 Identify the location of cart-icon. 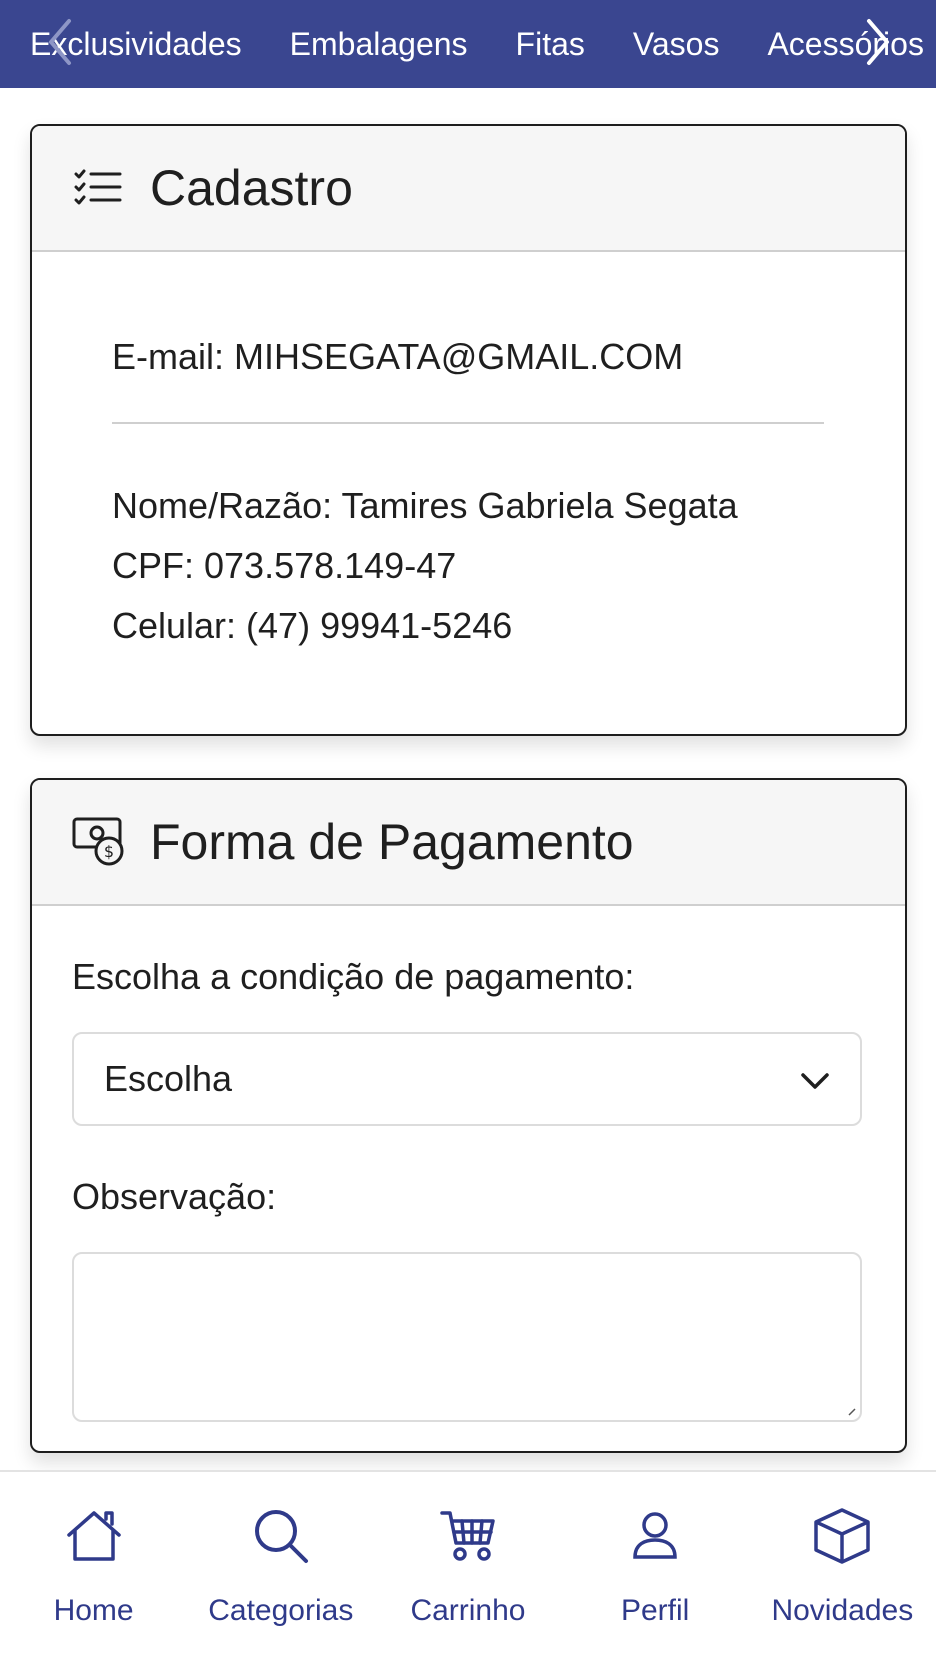
(468, 1536).